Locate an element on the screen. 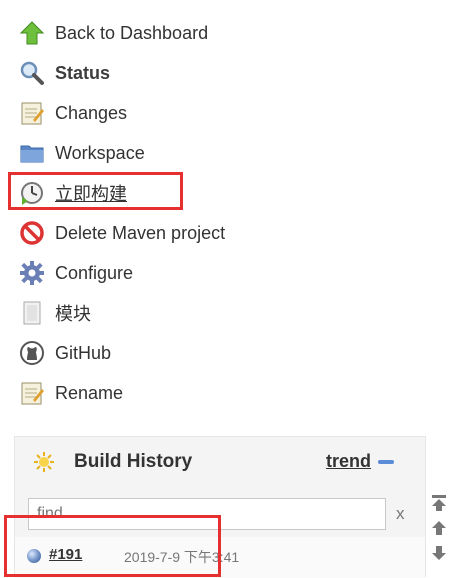  build-history-title: Build History is located at coordinates (133, 461).